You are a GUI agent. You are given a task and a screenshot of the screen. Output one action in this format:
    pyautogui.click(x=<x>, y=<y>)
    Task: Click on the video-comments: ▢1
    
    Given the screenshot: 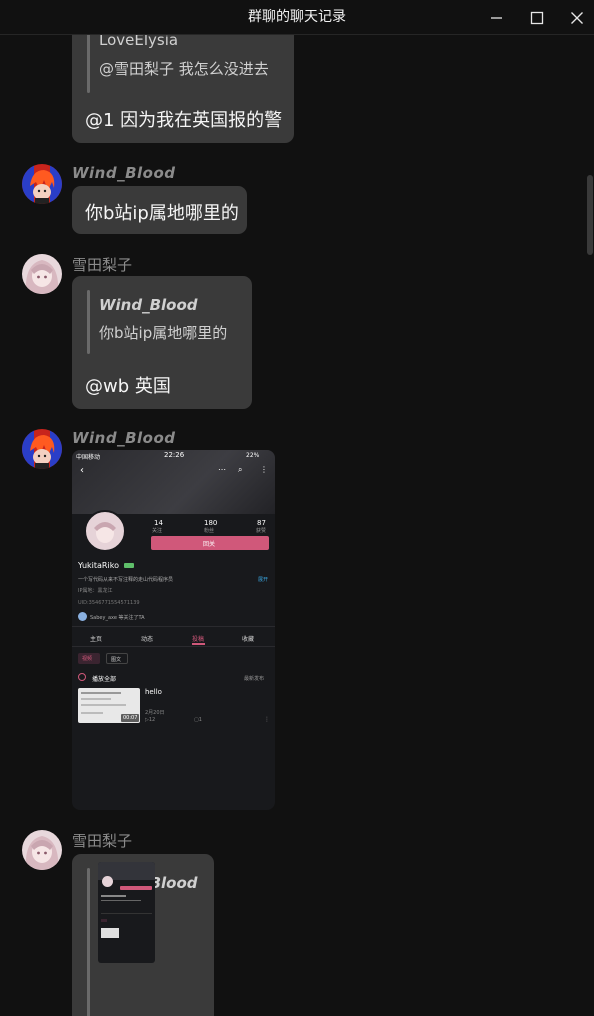 What is the action you would take?
    pyautogui.click(x=198, y=720)
    